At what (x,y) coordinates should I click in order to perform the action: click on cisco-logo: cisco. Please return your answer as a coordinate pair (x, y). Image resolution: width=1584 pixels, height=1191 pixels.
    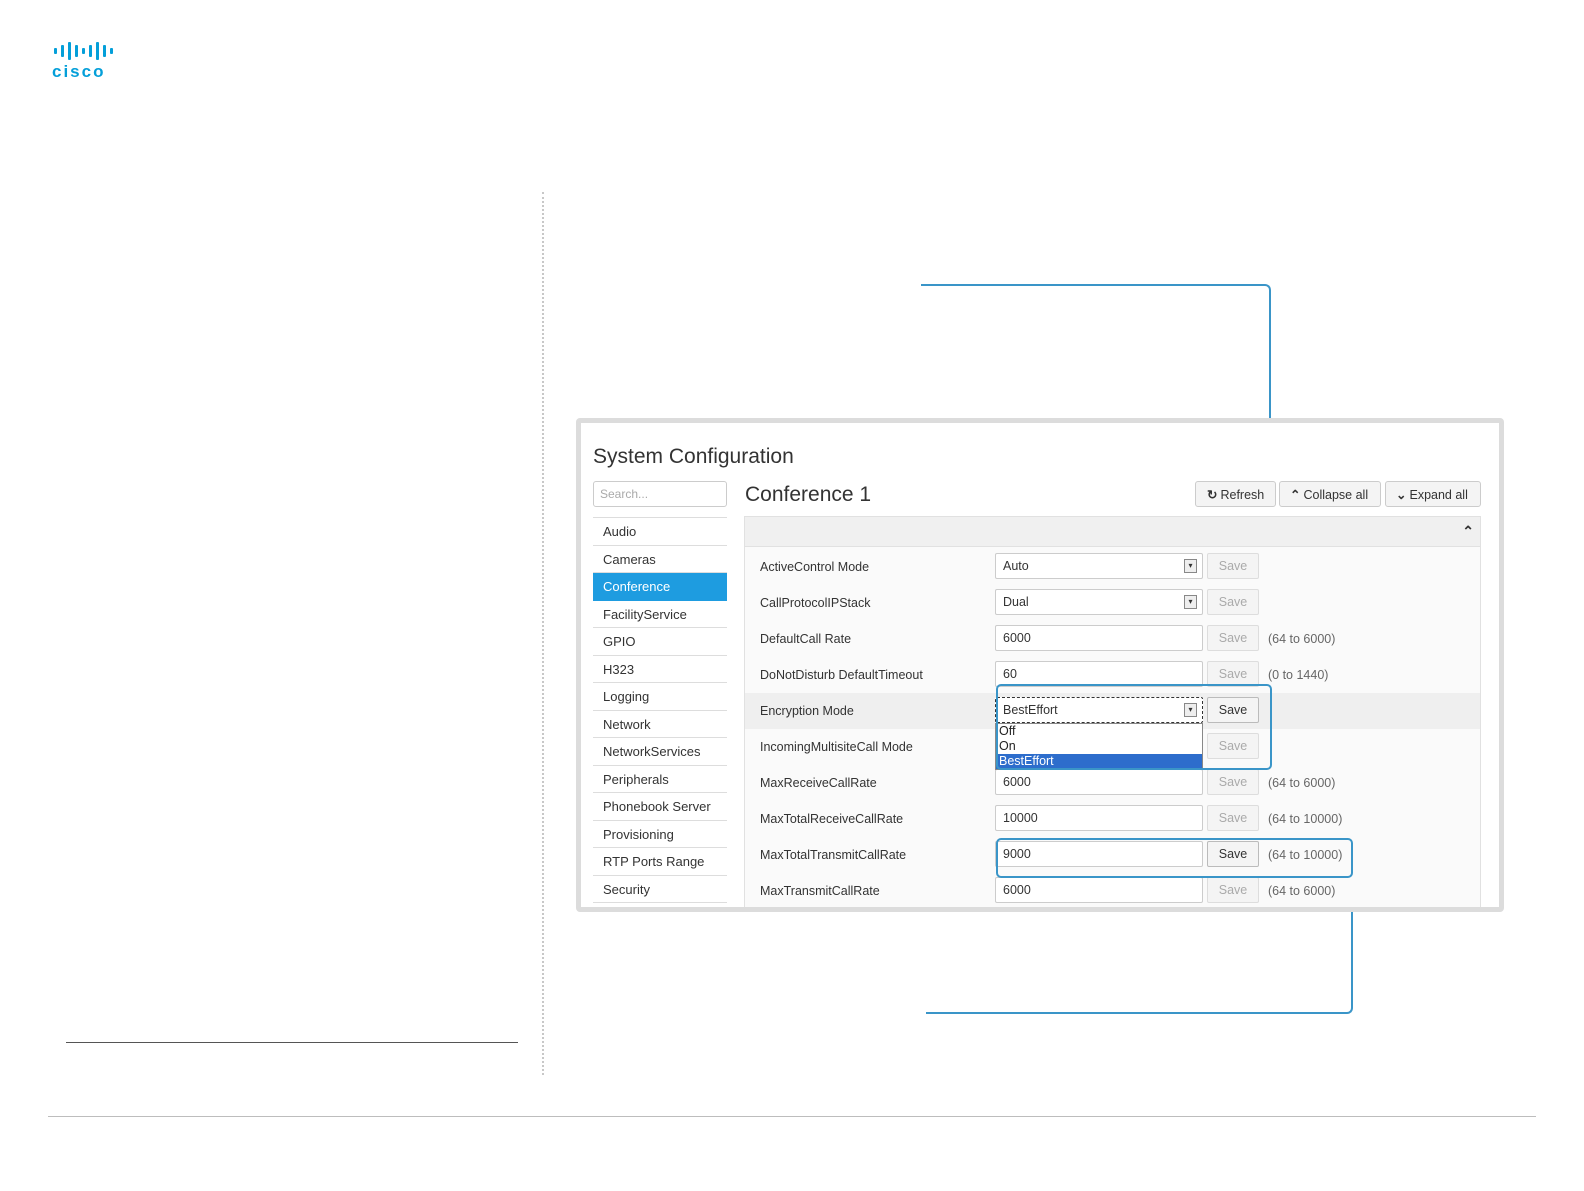
    Looking at the image, I should click on (90, 62).